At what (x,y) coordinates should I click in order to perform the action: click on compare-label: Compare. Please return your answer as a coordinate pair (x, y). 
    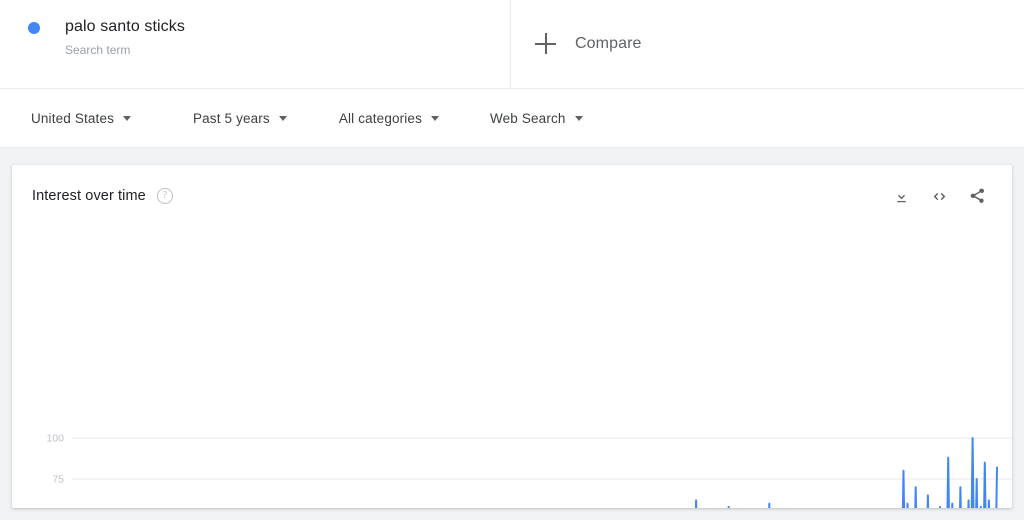
    Looking at the image, I should click on (608, 43).